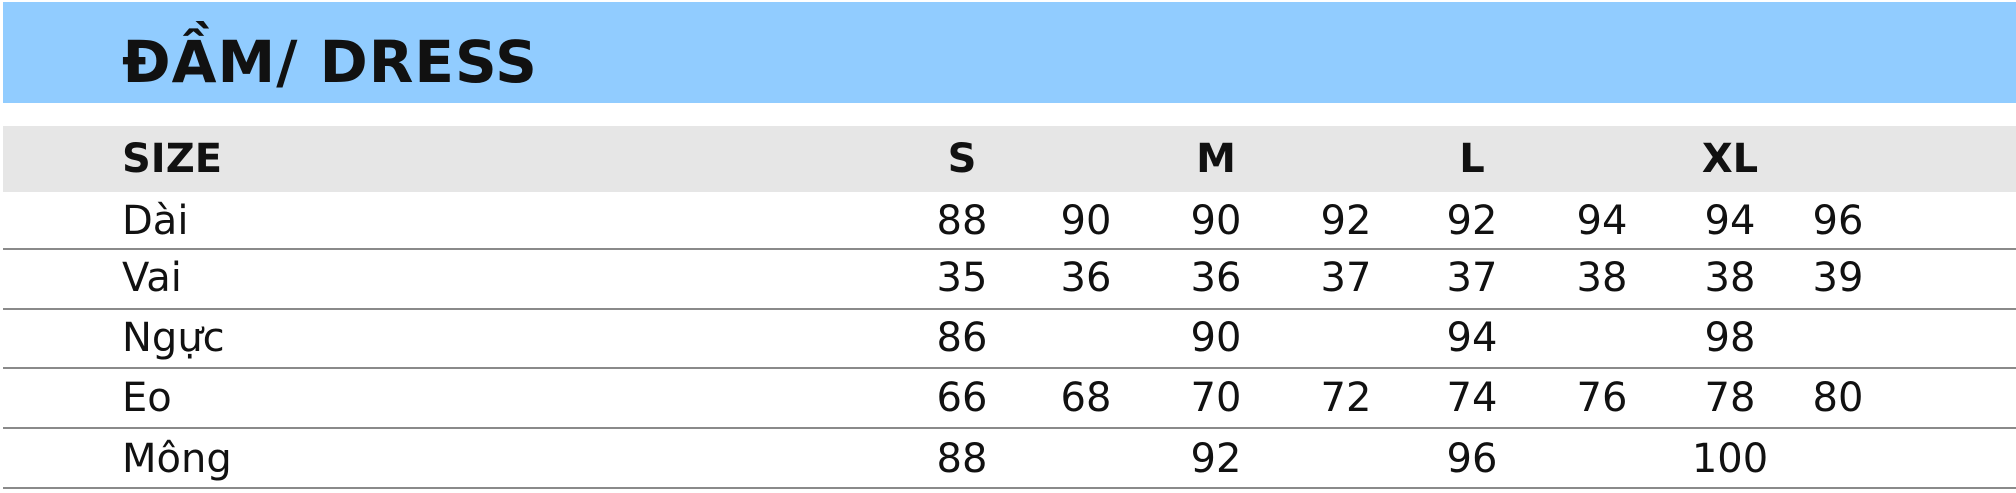 The image size is (2016, 493). Describe the element at coordinates (155, 221) in the screenshot. I see `row-label: Dài` at that location.